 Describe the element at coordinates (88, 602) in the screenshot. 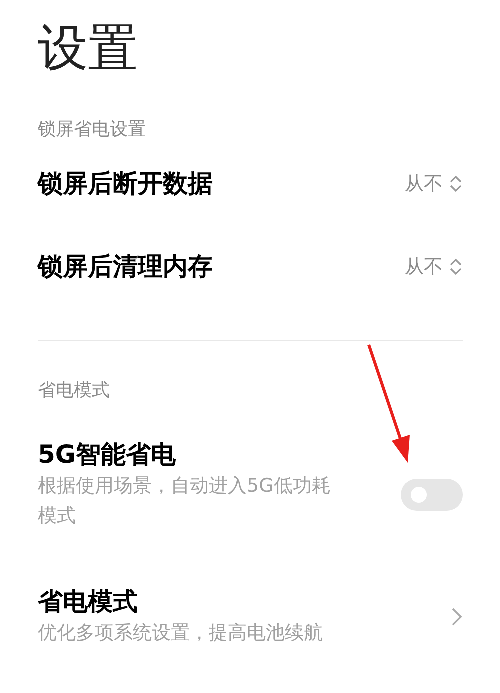

I see `setting-label: 省电模式` at that location.